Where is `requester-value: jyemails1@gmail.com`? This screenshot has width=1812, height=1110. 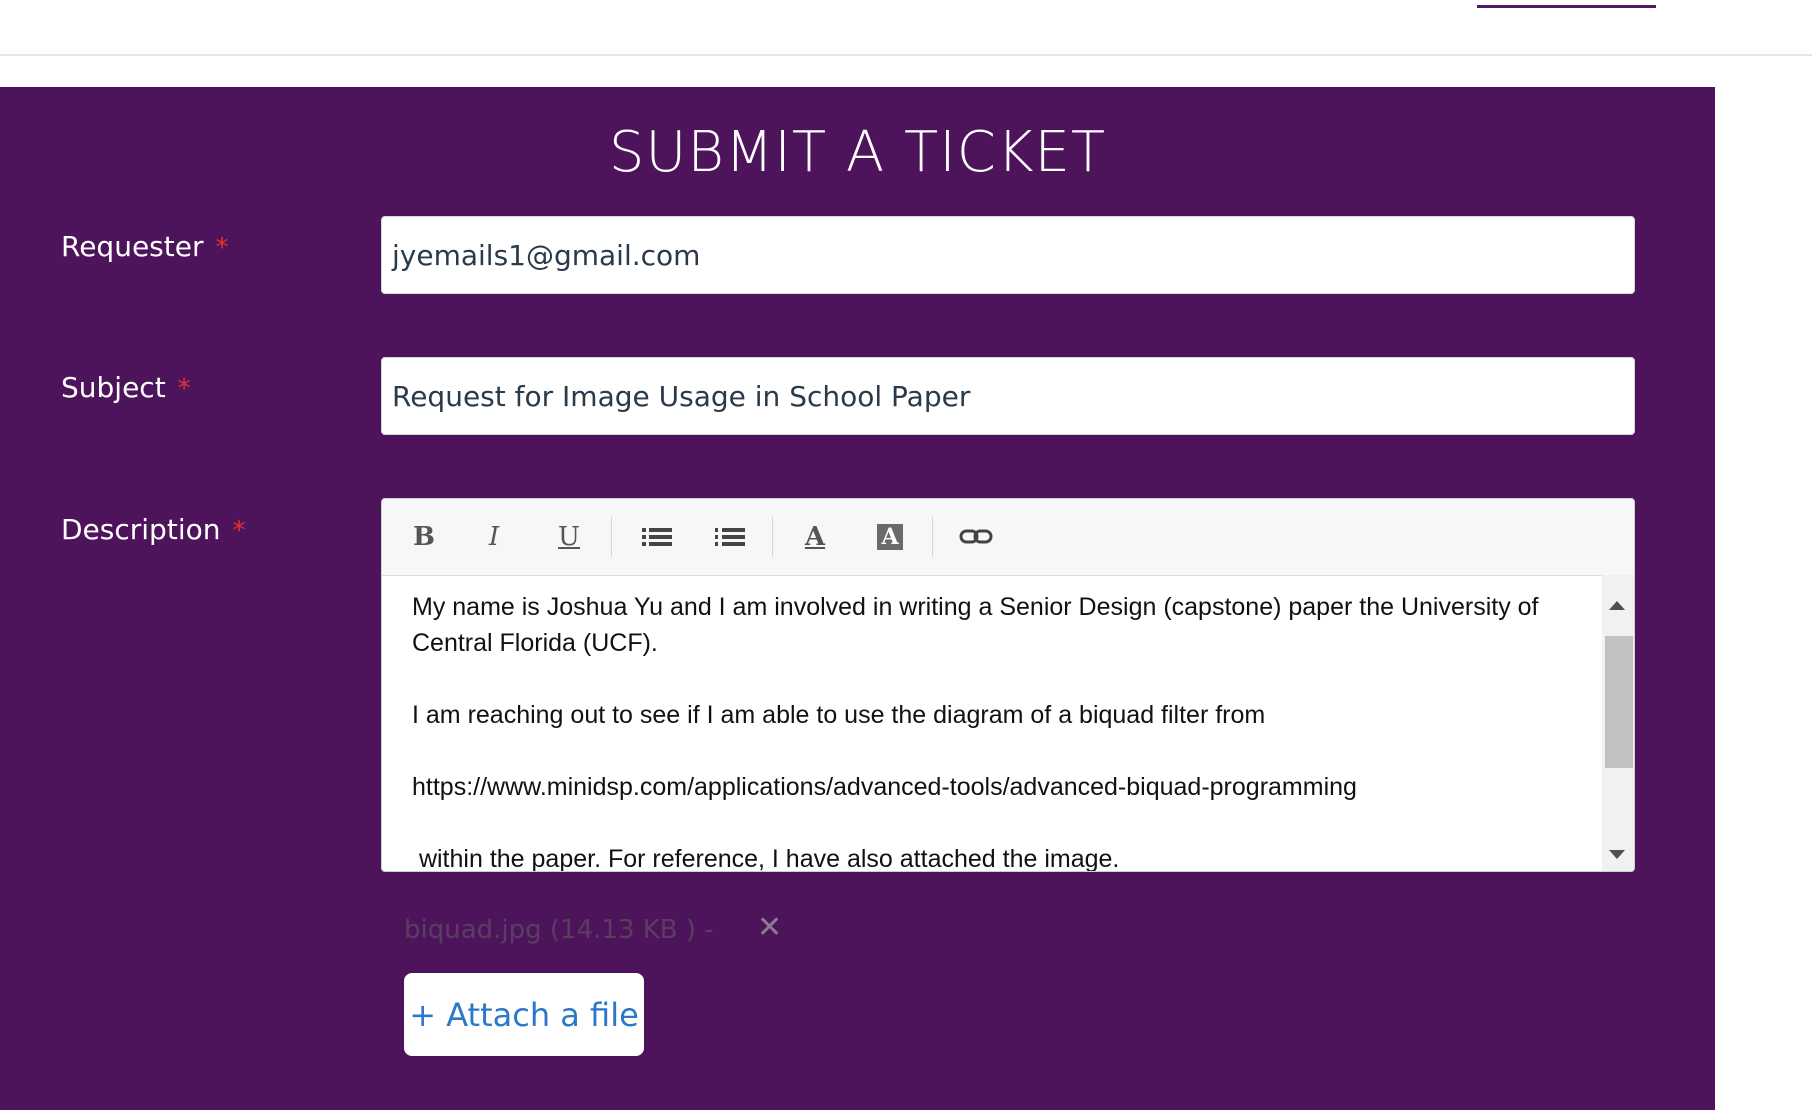
requester-value: jyemails1@gmail.com is located at coordinates (546, 255).